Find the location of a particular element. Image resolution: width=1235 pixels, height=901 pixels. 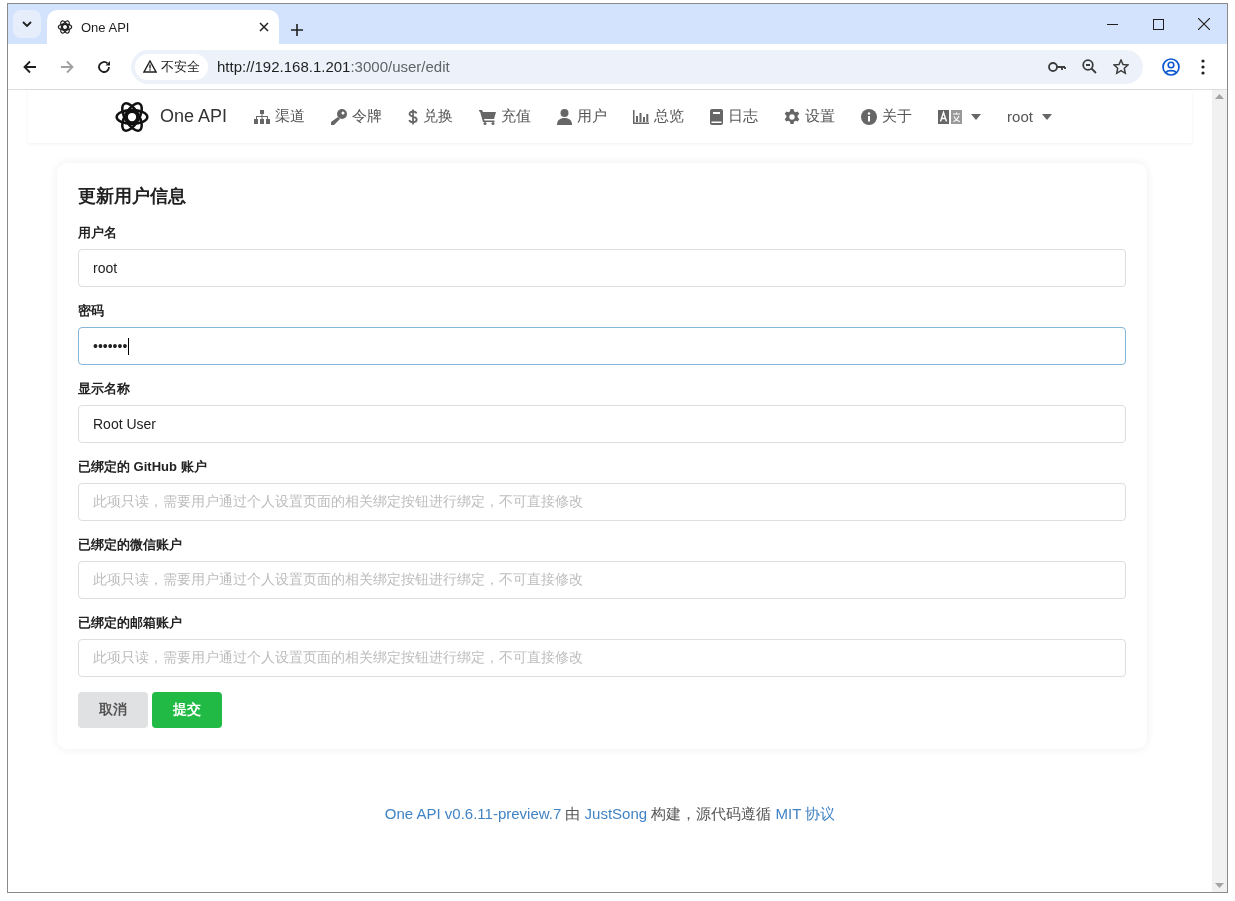

tab-search-button is located at coordinates (27, 24).